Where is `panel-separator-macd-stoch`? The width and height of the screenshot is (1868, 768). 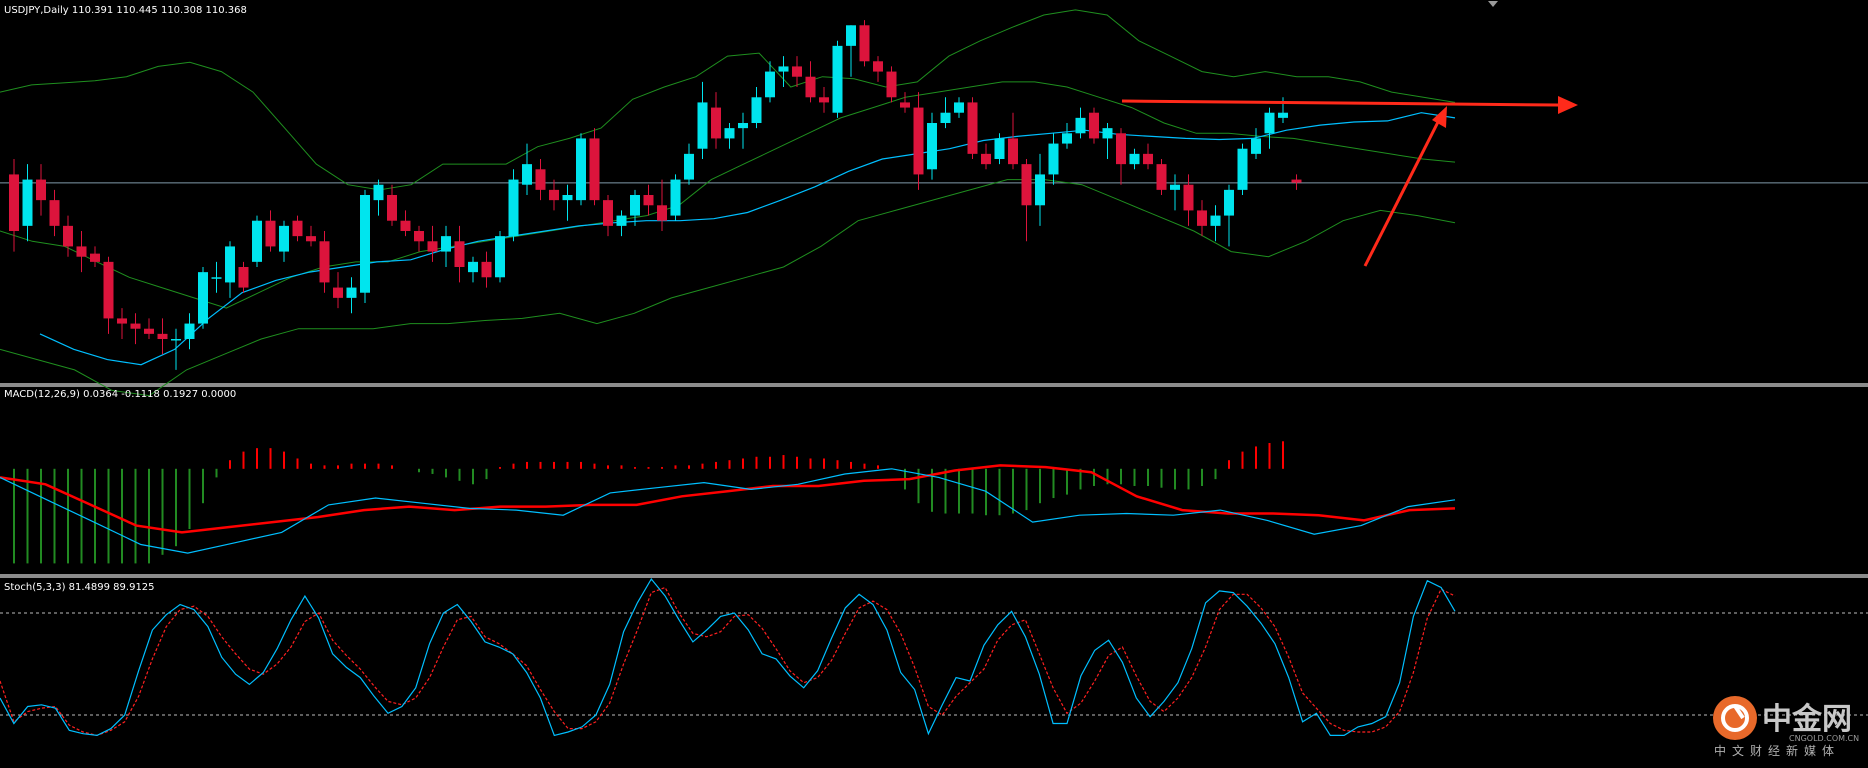 panel-separator-macd-stoch is located at coordinates (934, 576).